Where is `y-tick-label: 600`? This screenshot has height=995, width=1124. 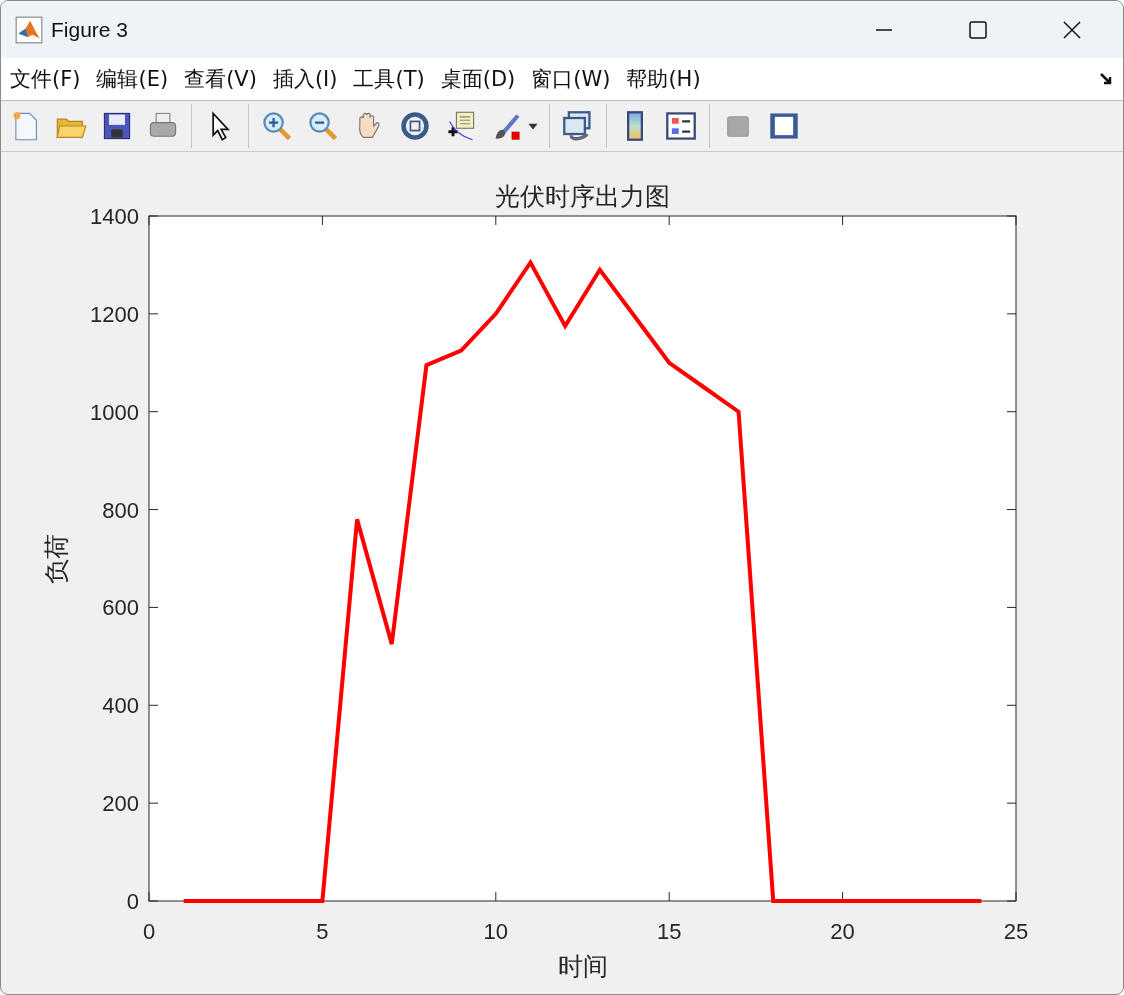 y-tick-label: 600 is located at coordinates (120, 608).